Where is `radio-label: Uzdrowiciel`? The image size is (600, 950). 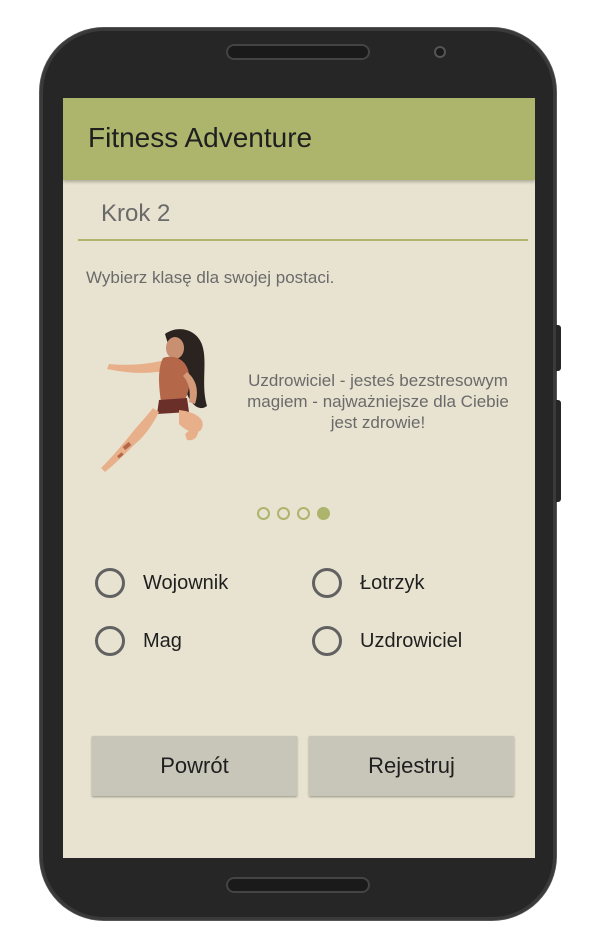 radio-label: Uzdrowiciel is located at coordinates (411, 640).